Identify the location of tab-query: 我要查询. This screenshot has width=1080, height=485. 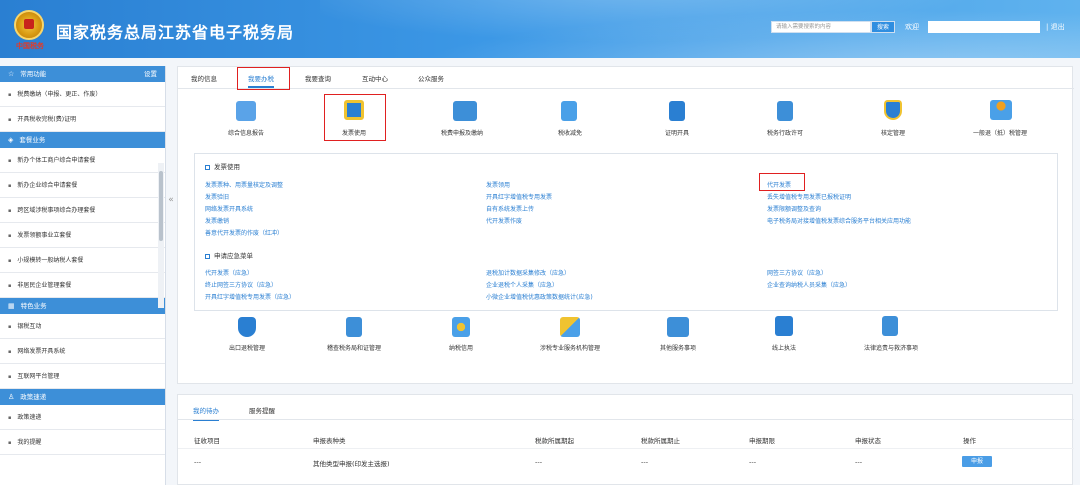
(318, 78).